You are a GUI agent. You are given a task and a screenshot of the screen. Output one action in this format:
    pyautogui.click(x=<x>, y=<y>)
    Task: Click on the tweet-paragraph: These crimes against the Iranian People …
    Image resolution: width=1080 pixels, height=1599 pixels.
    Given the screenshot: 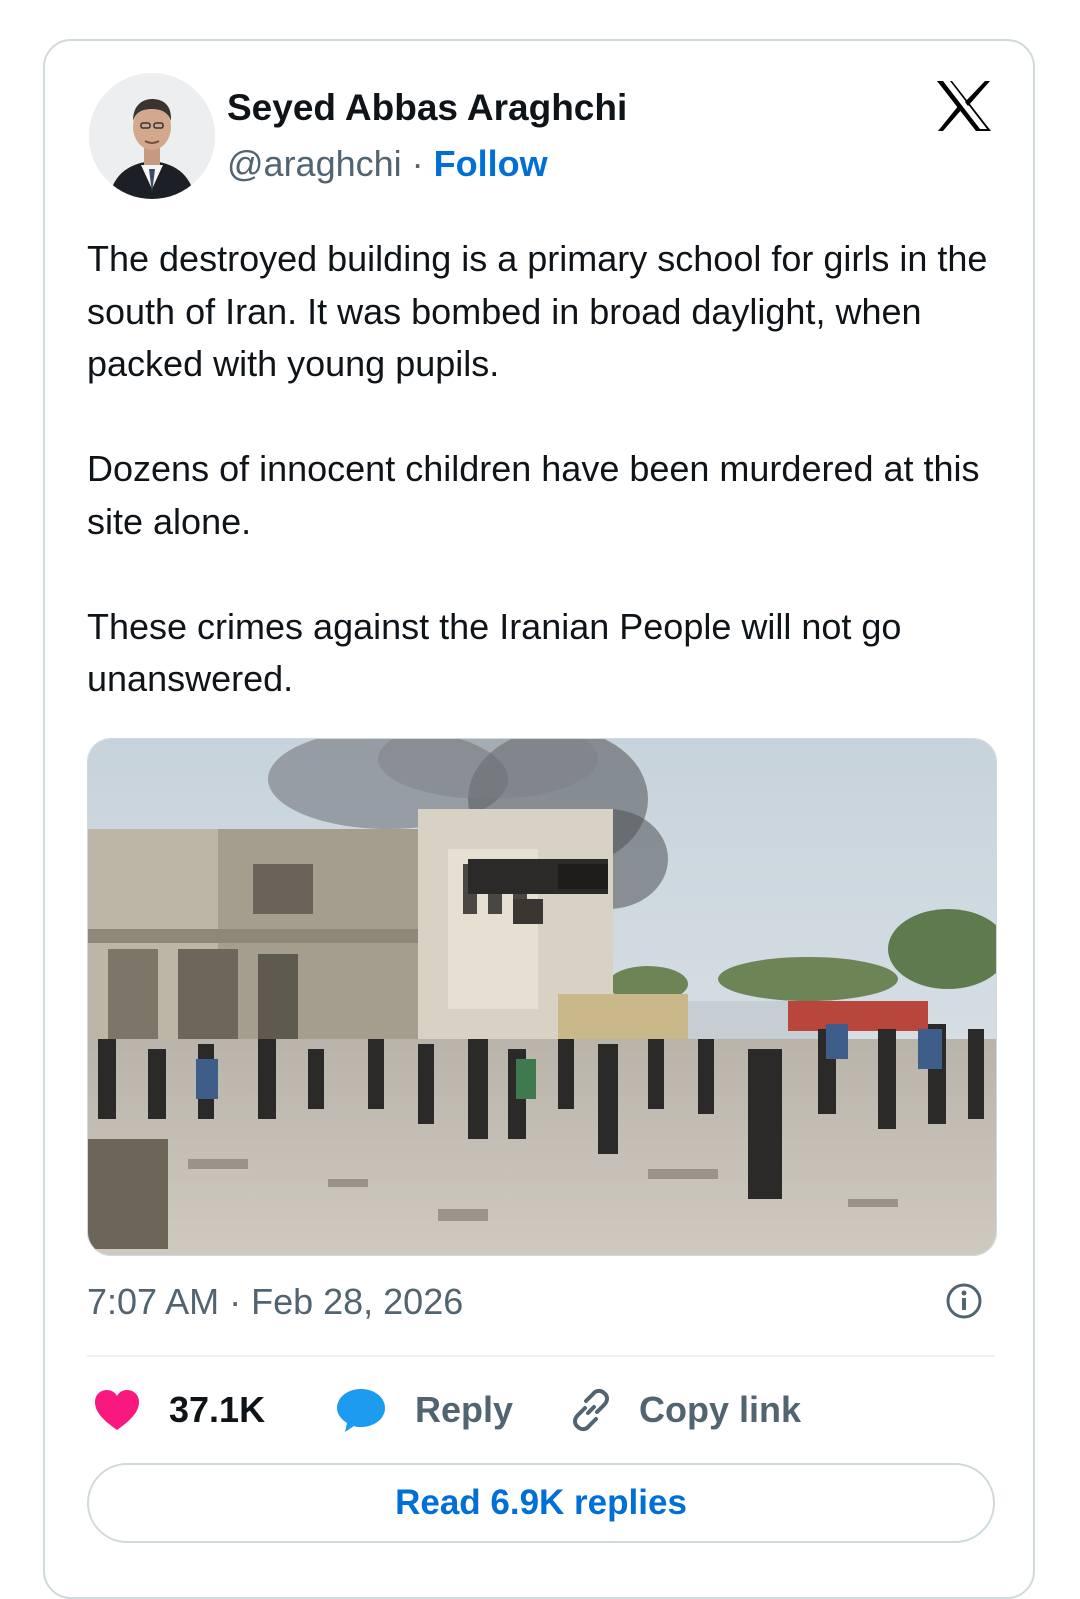 What is the action you would take?
    pyautogui.click(x=499, y=652)
    